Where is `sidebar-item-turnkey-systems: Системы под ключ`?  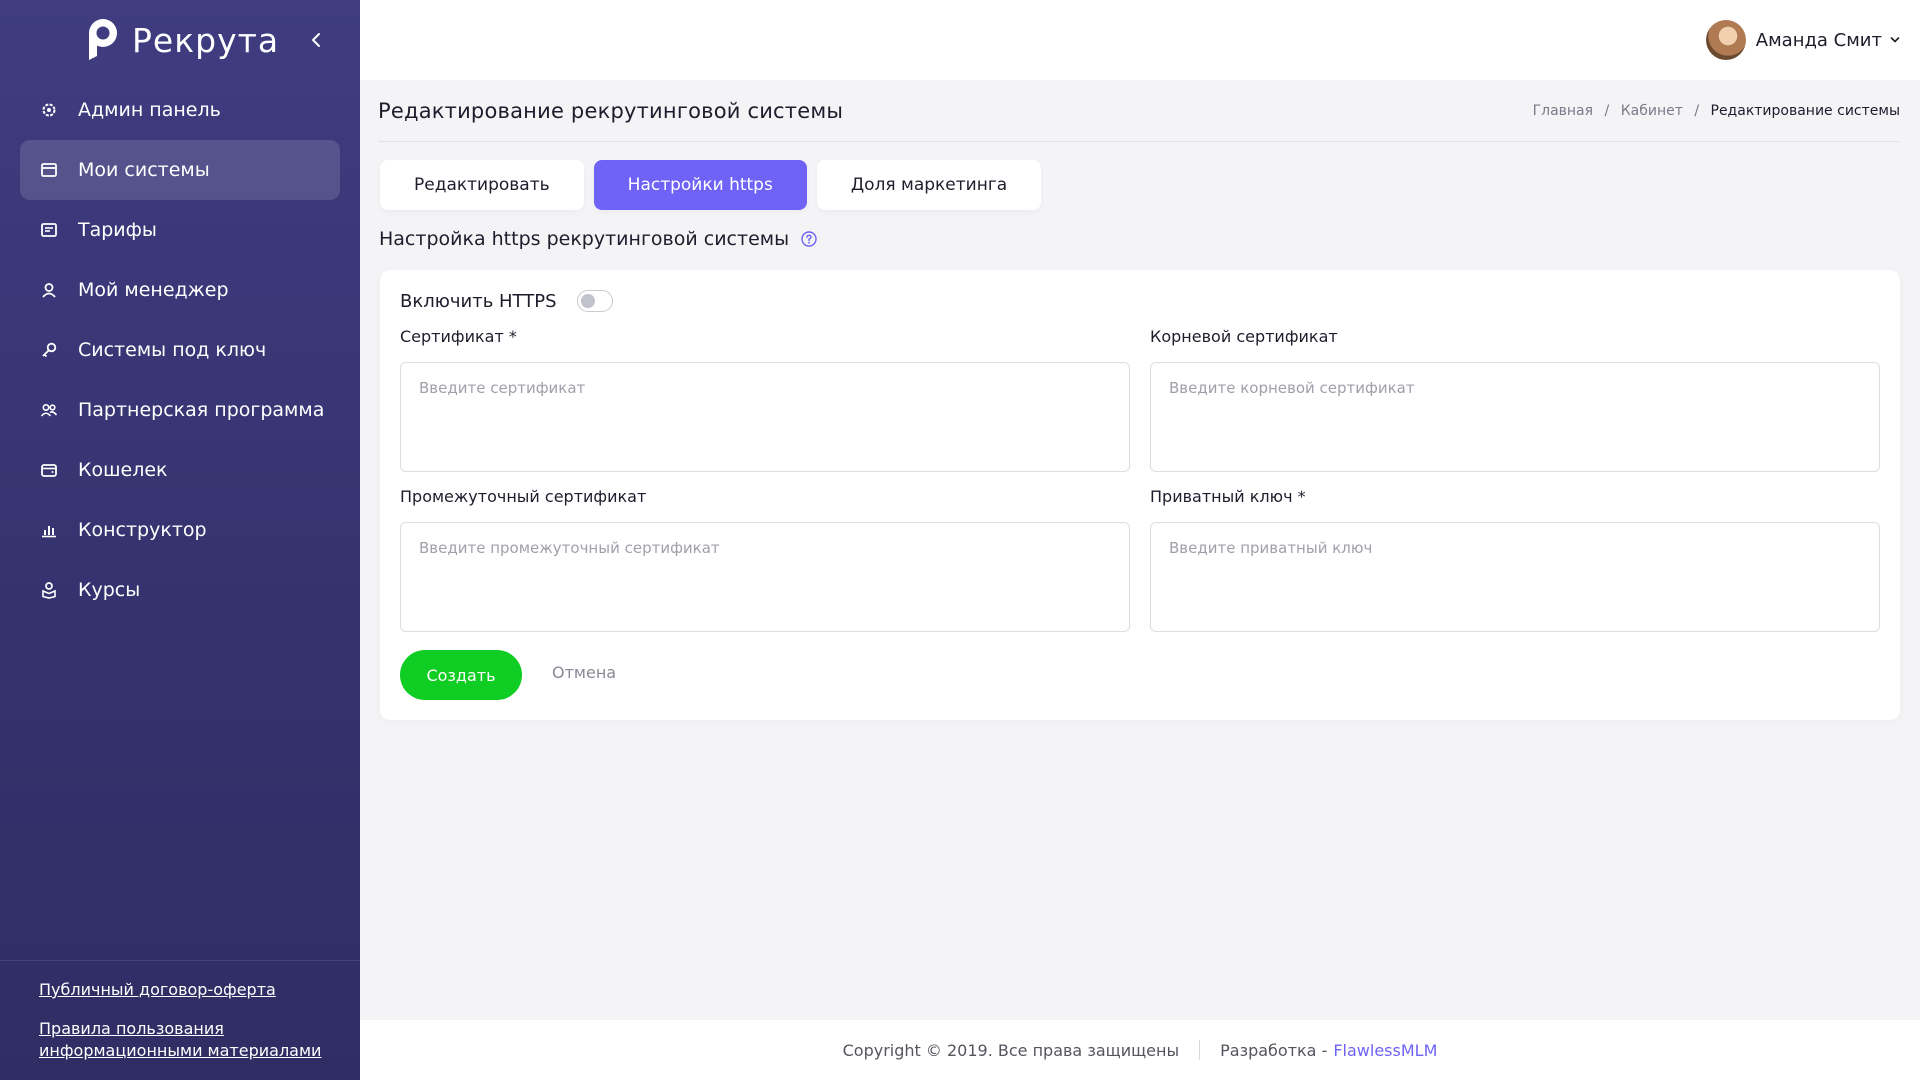 sidebar-item-turnkey-systems: Системы под ключ is located at coordinates (180, 350).